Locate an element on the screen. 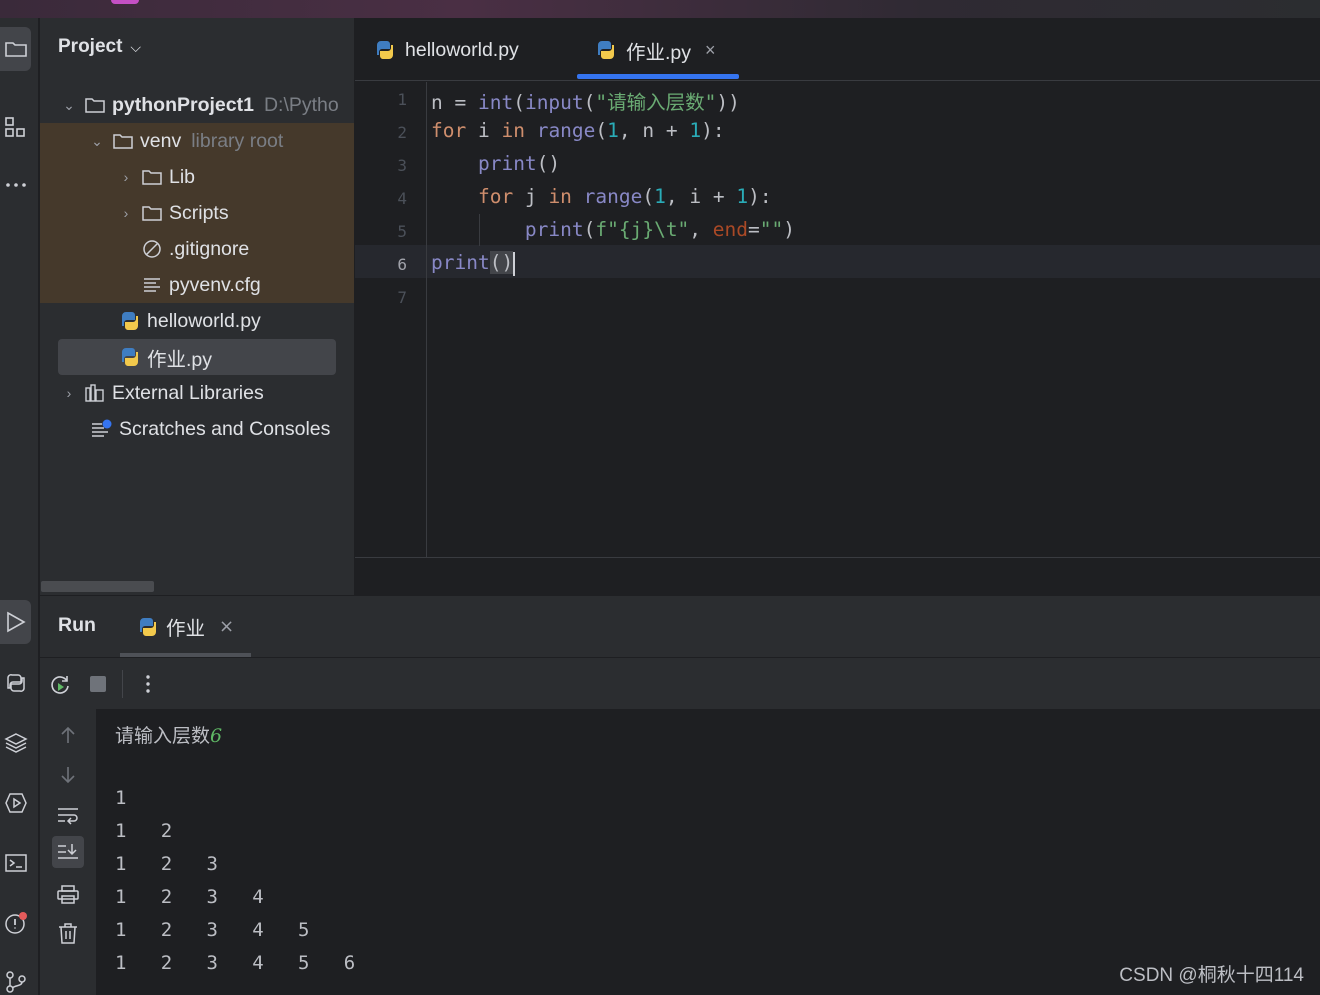 The image size is (1320, 995). tree-item-label: Lib is located at coordinates (182, 176).